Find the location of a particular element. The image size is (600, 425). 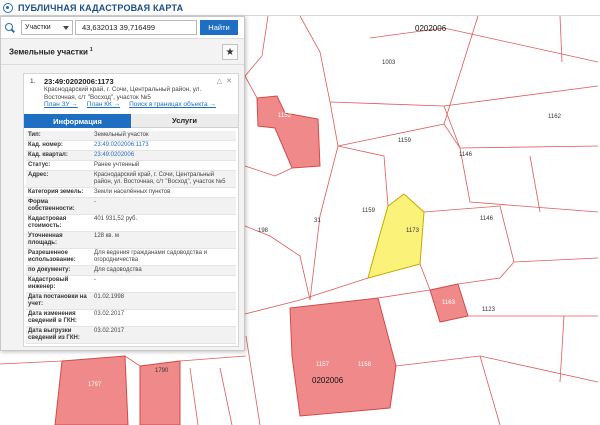

search-within-link: Поиск в границах объекта → is located at coordinates (172, 104).